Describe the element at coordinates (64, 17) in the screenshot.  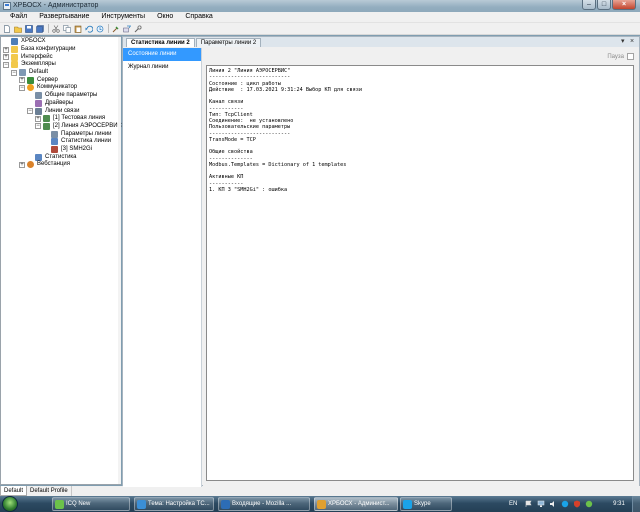
I see `menu-deploy: Развертывание` at that location.